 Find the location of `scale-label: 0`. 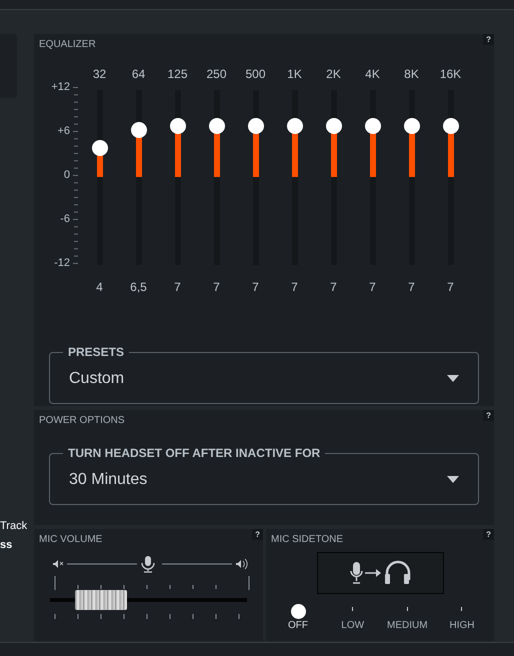

scale-label: 0 is located at coordinates (67, 175).